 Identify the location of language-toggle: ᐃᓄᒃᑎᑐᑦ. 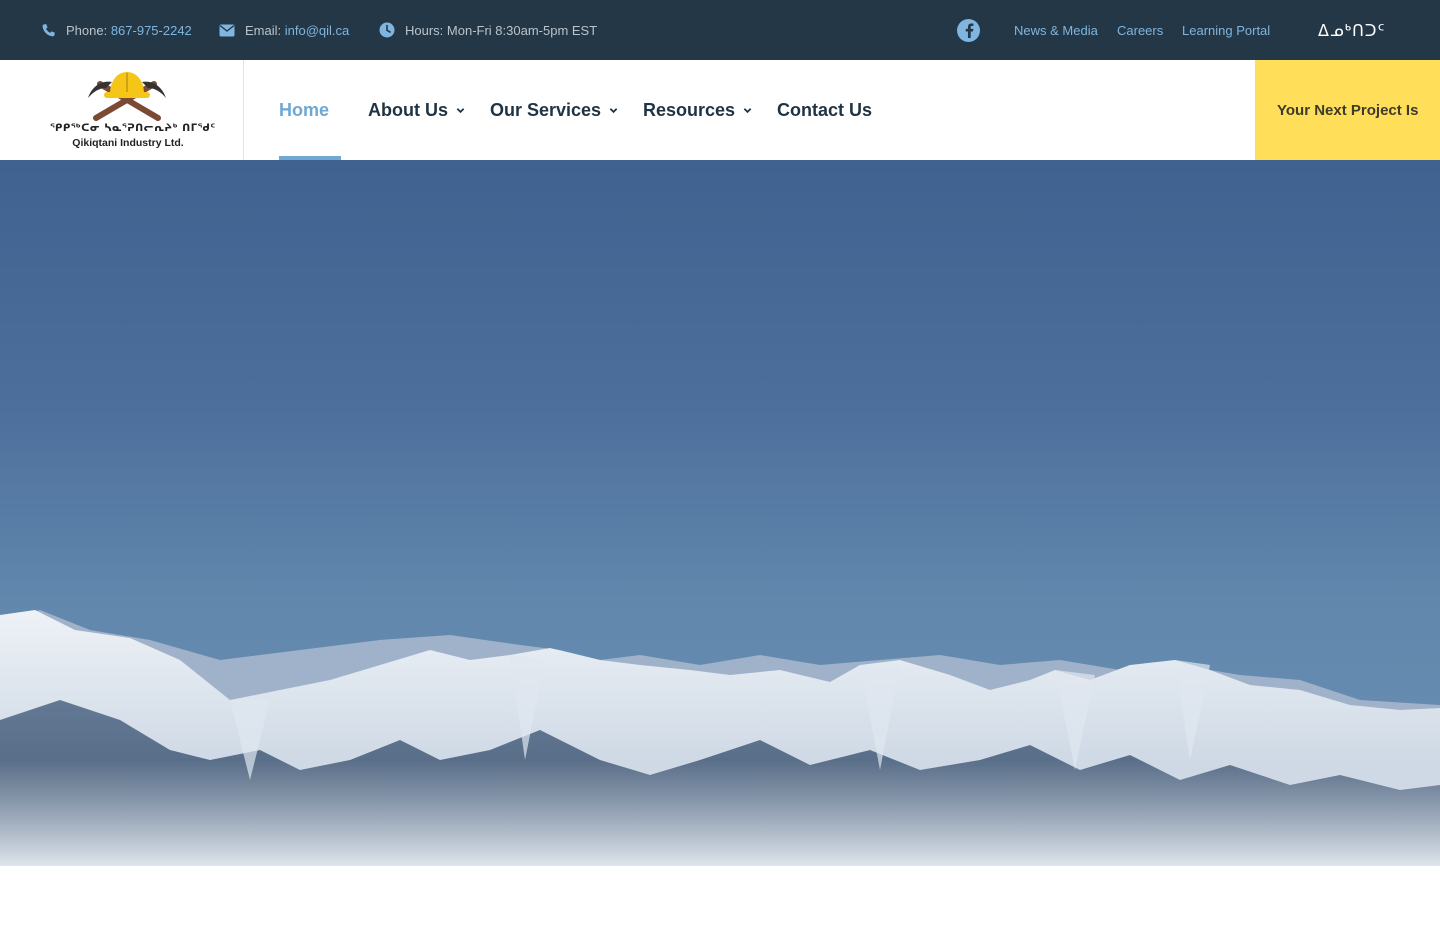
(1351, 30).